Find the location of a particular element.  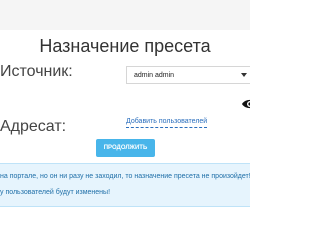

add-users-link: Добавить пользователей is located at coordinates (167, 122).